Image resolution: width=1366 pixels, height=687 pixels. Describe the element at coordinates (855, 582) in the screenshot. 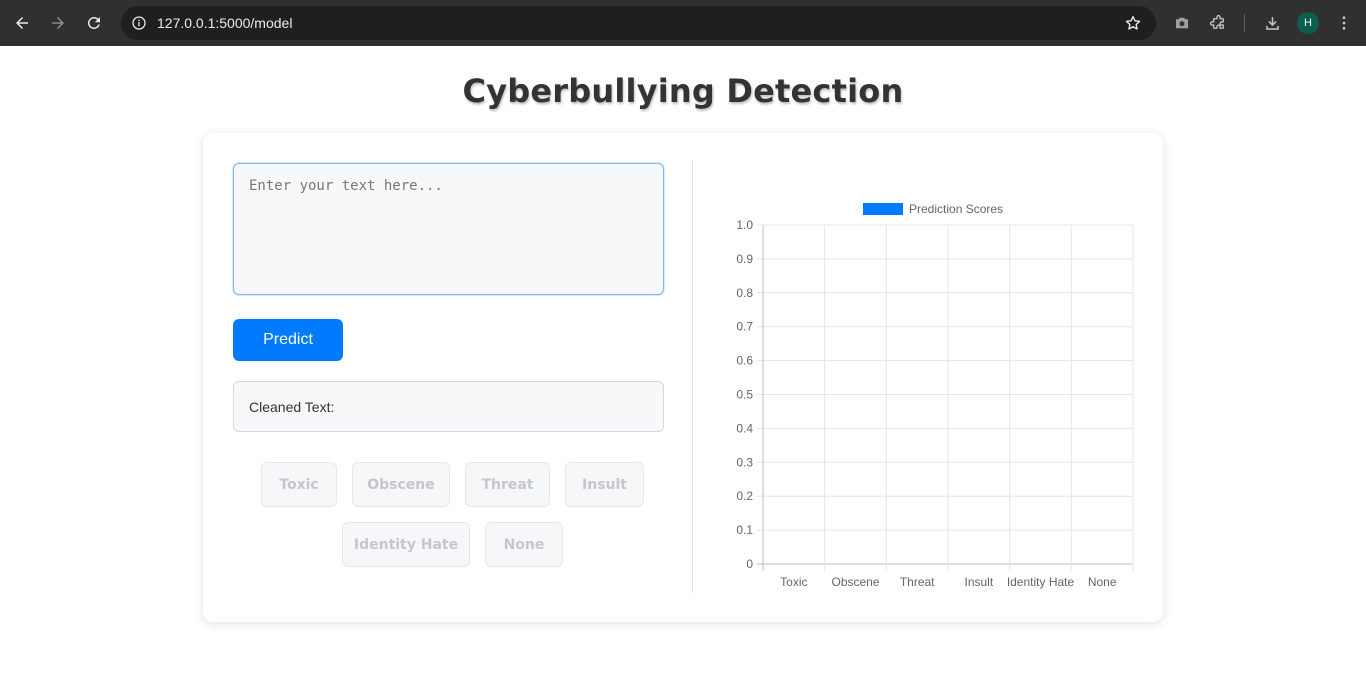

I see `x-tick-label: Obscene` at that location.